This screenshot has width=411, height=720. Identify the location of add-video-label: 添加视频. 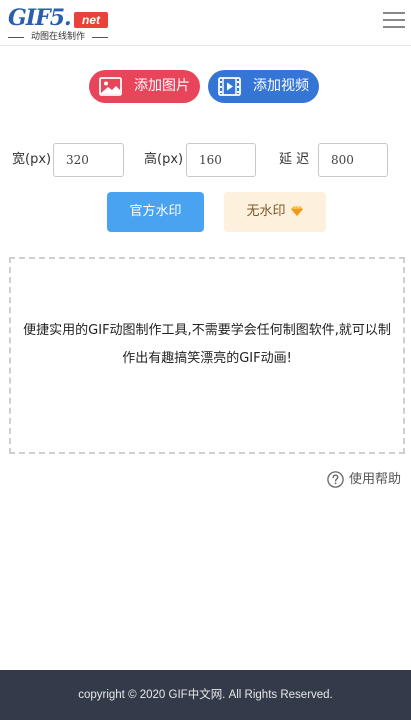
(281, 86).